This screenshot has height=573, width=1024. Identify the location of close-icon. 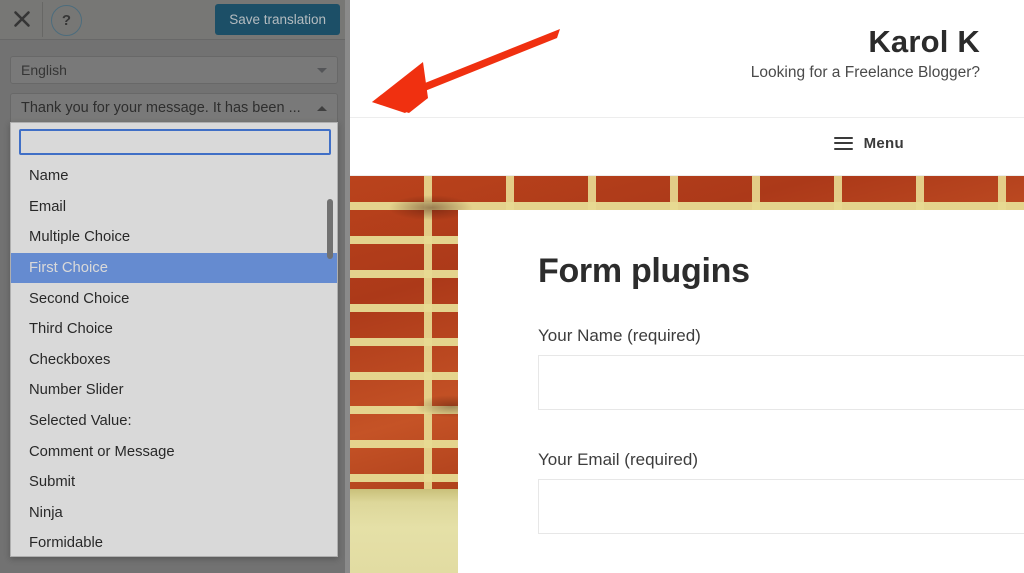
(22, 19).